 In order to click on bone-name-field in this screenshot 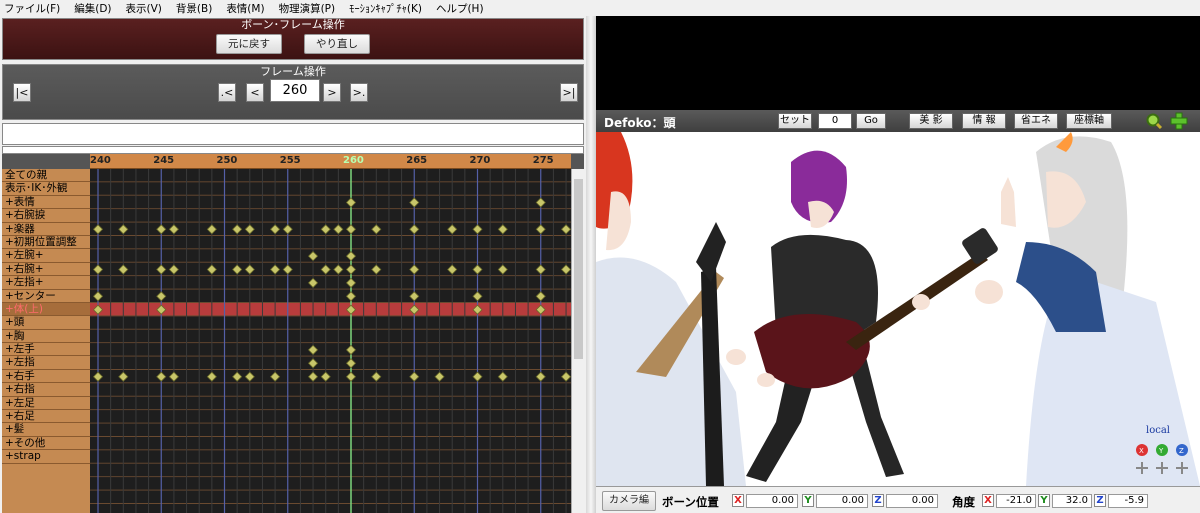, I will do `click(293, 134)`.